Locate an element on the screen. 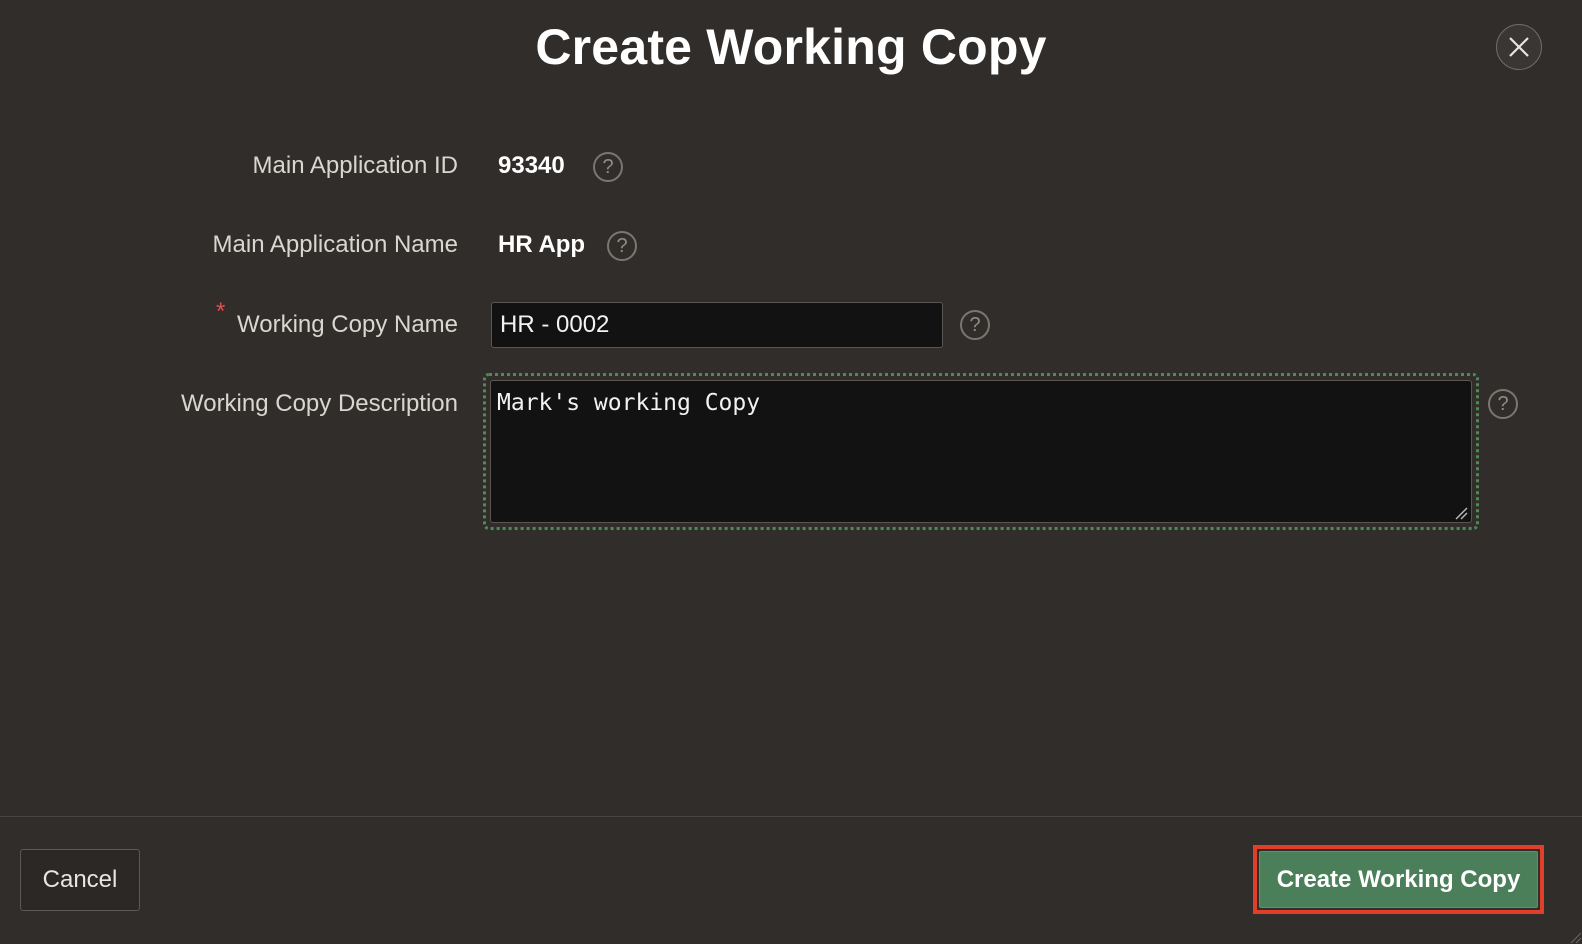  working-copy-description-label: Working Copy Description is located at coordinates (319, 403).